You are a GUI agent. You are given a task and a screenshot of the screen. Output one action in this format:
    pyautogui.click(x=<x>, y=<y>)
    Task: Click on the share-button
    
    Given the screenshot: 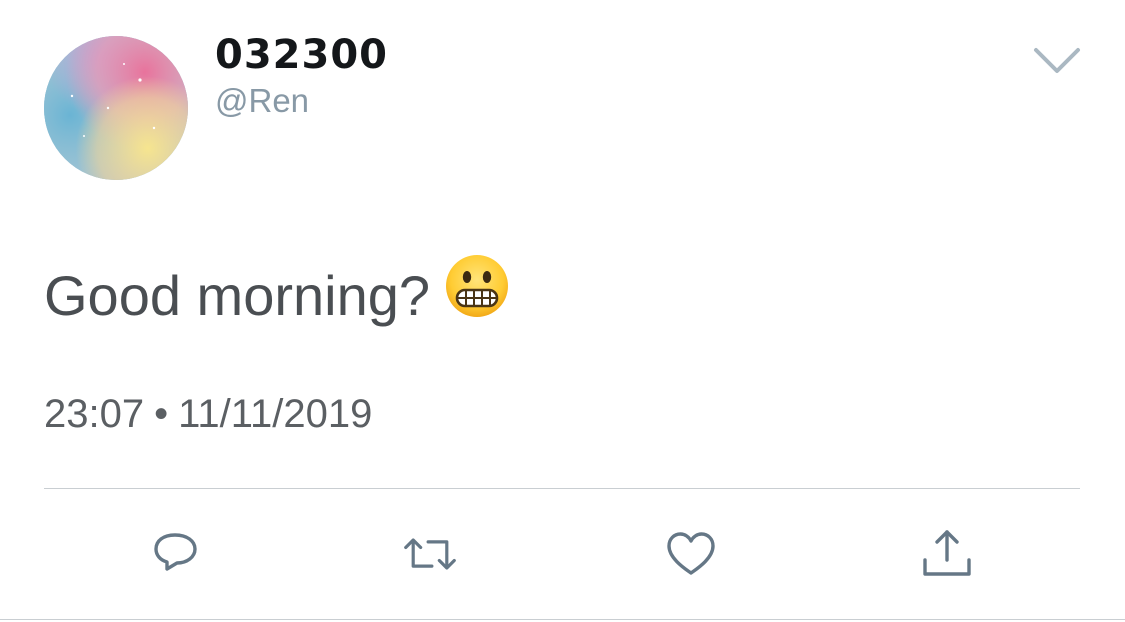 What is the action you would take?
    pyautogui.click(x=947, y=554)
    